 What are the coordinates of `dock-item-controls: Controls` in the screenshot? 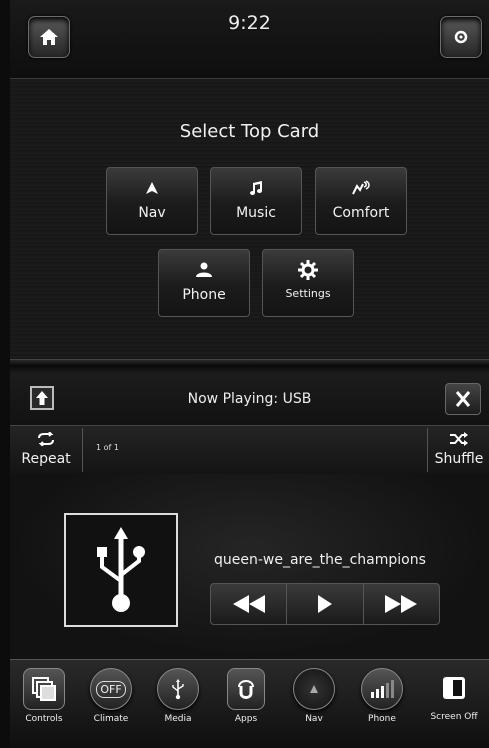 It's located at (44, 696).